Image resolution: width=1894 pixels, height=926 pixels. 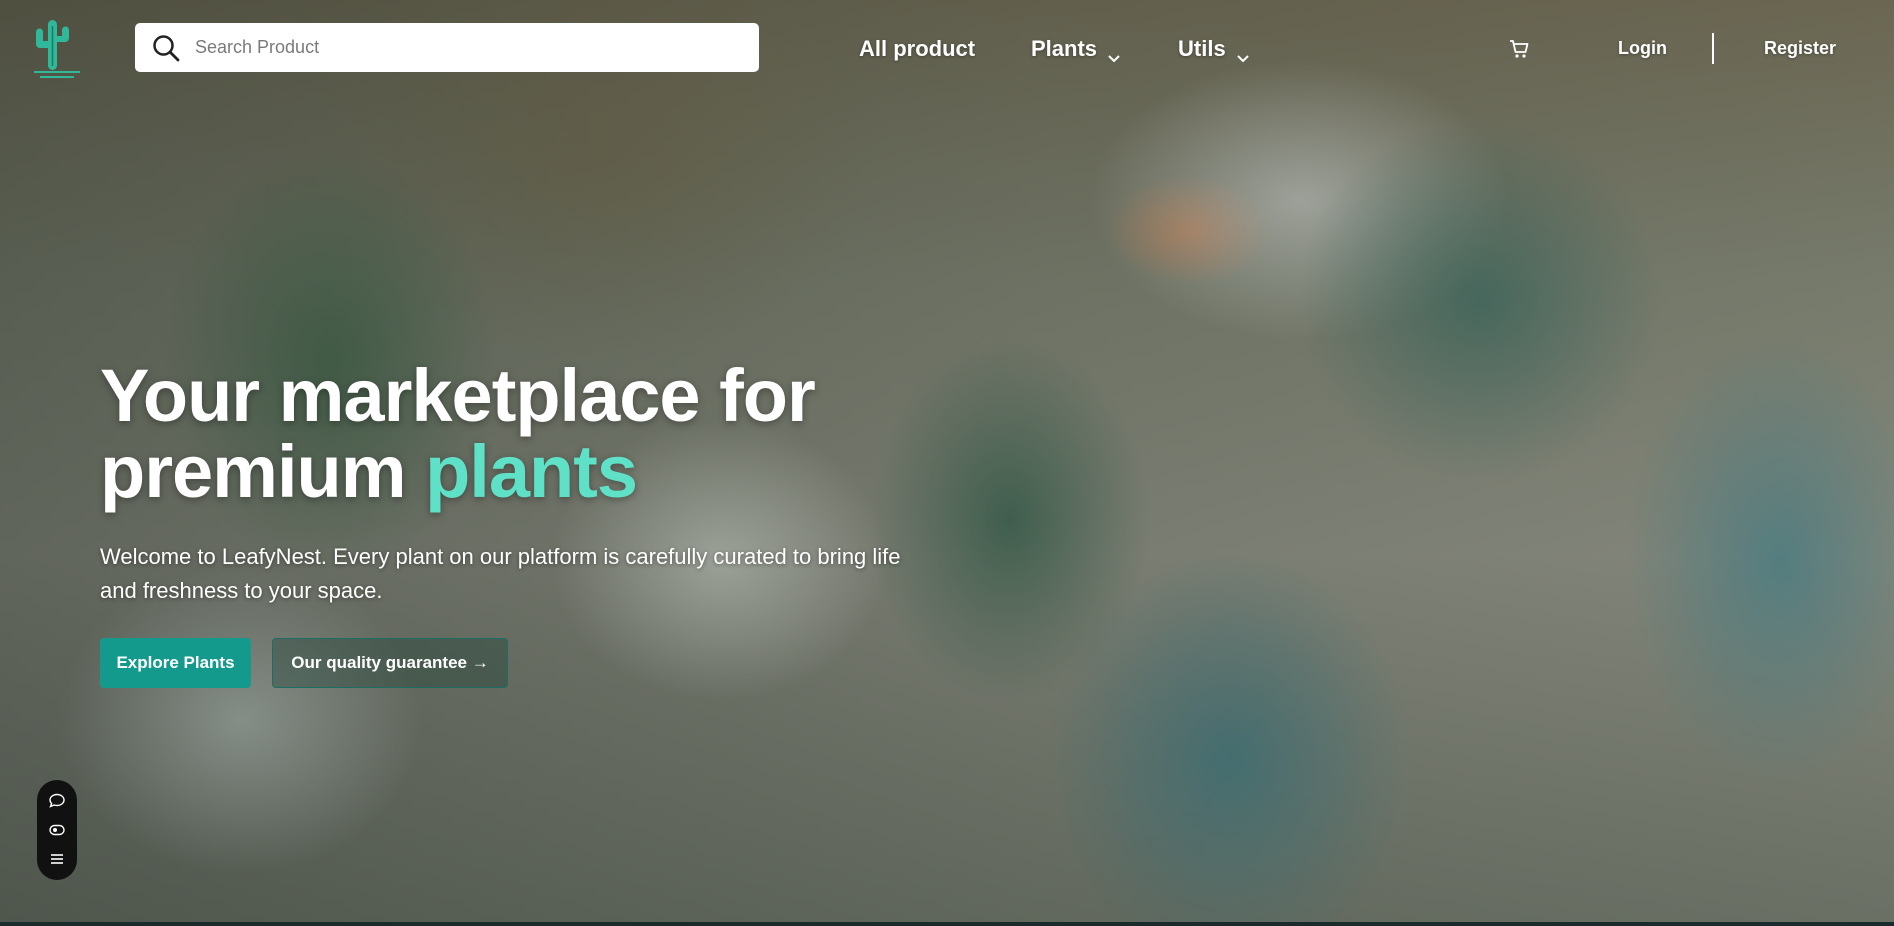 I want to click on cactus-logo-icon, so click(x=57, y=49).